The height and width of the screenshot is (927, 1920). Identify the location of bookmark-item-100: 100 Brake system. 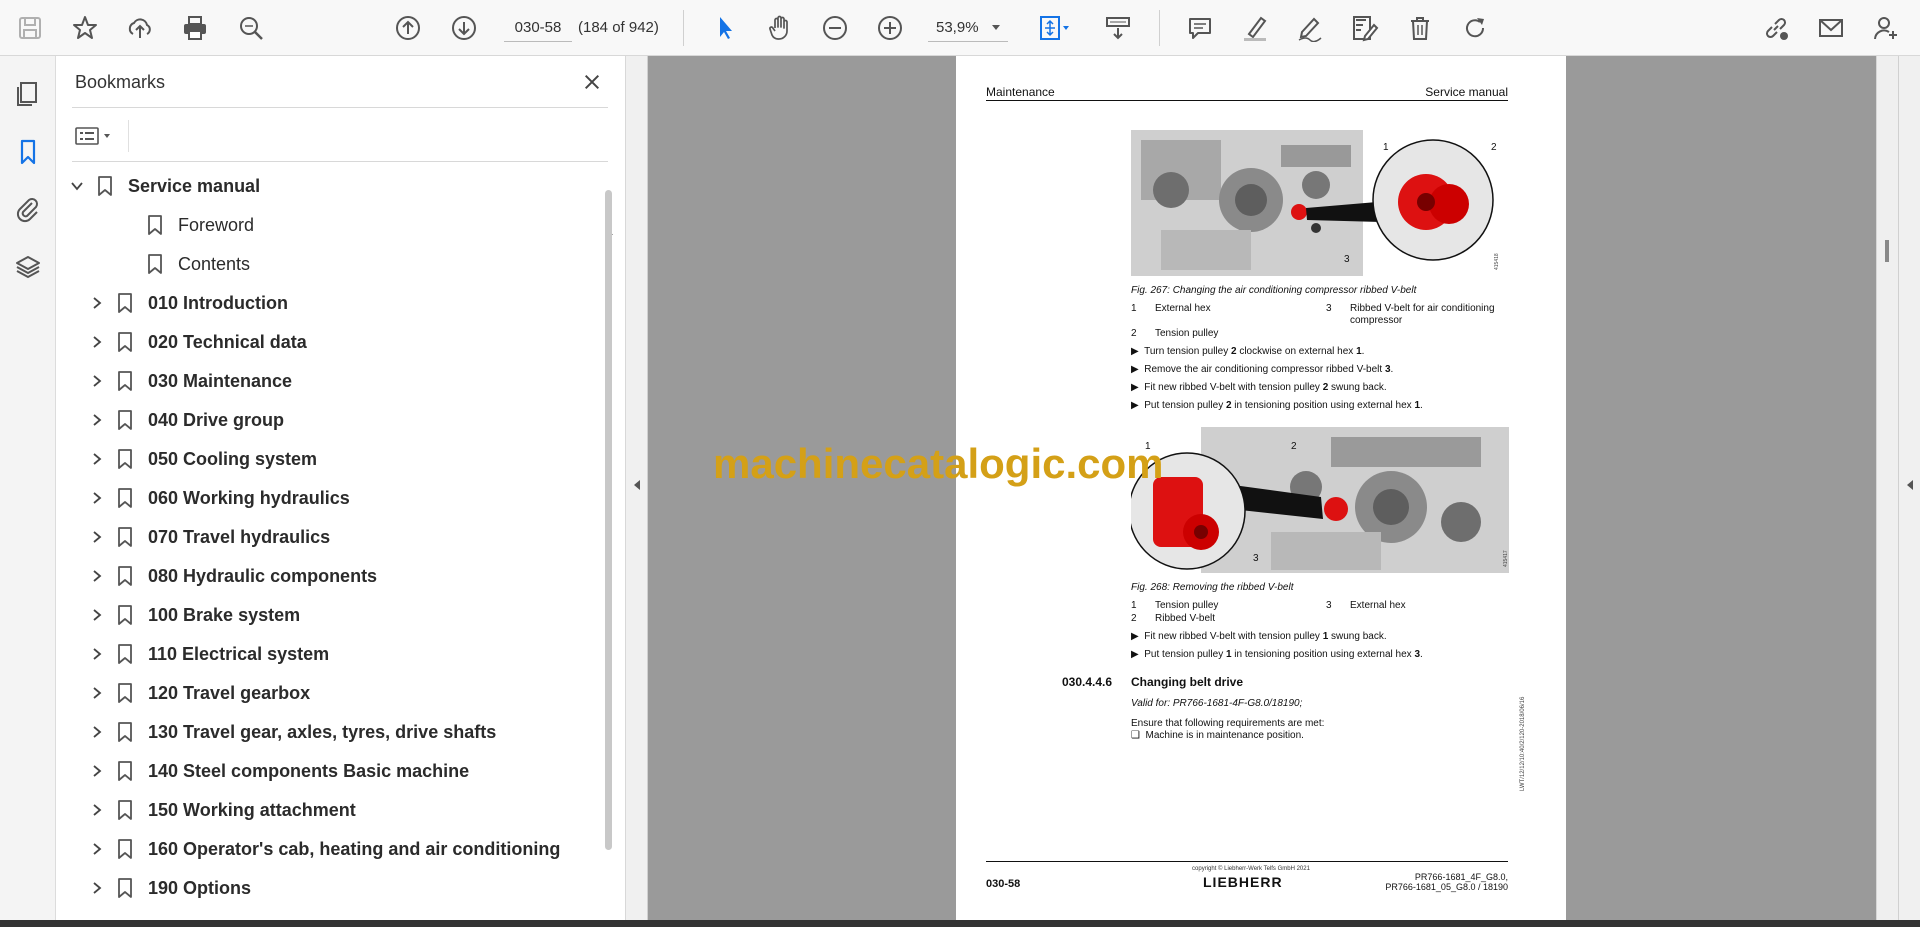
(193, 615).